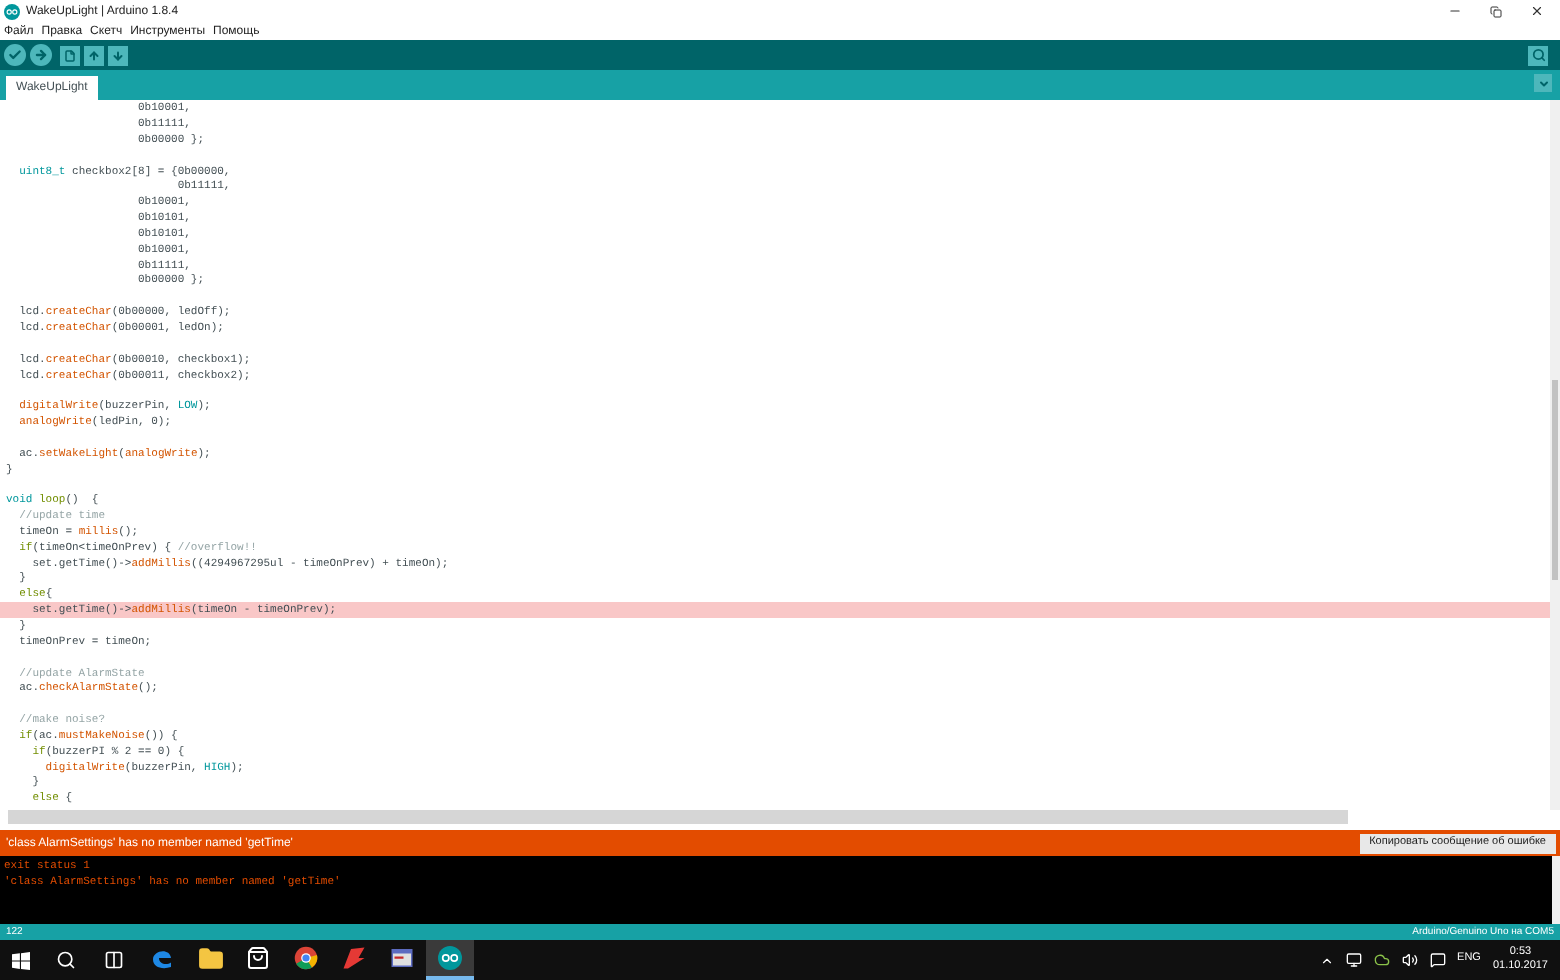  What do you see at coordinates (1537, 11) in the screenshot?
I see `close-icon` at bounding box center [1537, 11].